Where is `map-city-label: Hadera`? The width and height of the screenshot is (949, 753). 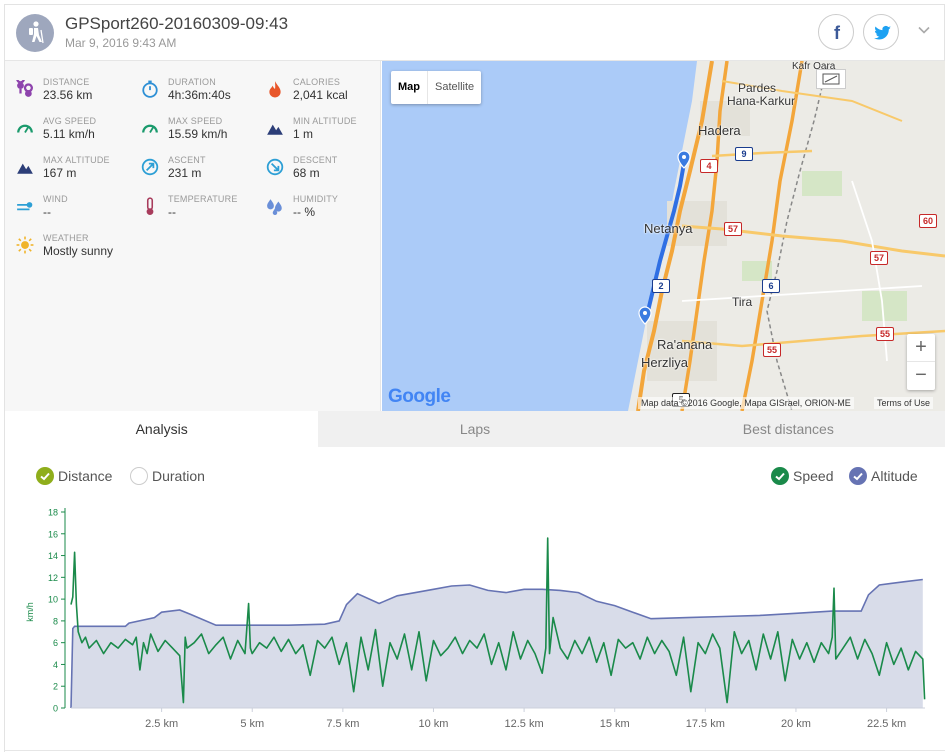 map-city-label: Hadera is located at coordinates (719, 130).